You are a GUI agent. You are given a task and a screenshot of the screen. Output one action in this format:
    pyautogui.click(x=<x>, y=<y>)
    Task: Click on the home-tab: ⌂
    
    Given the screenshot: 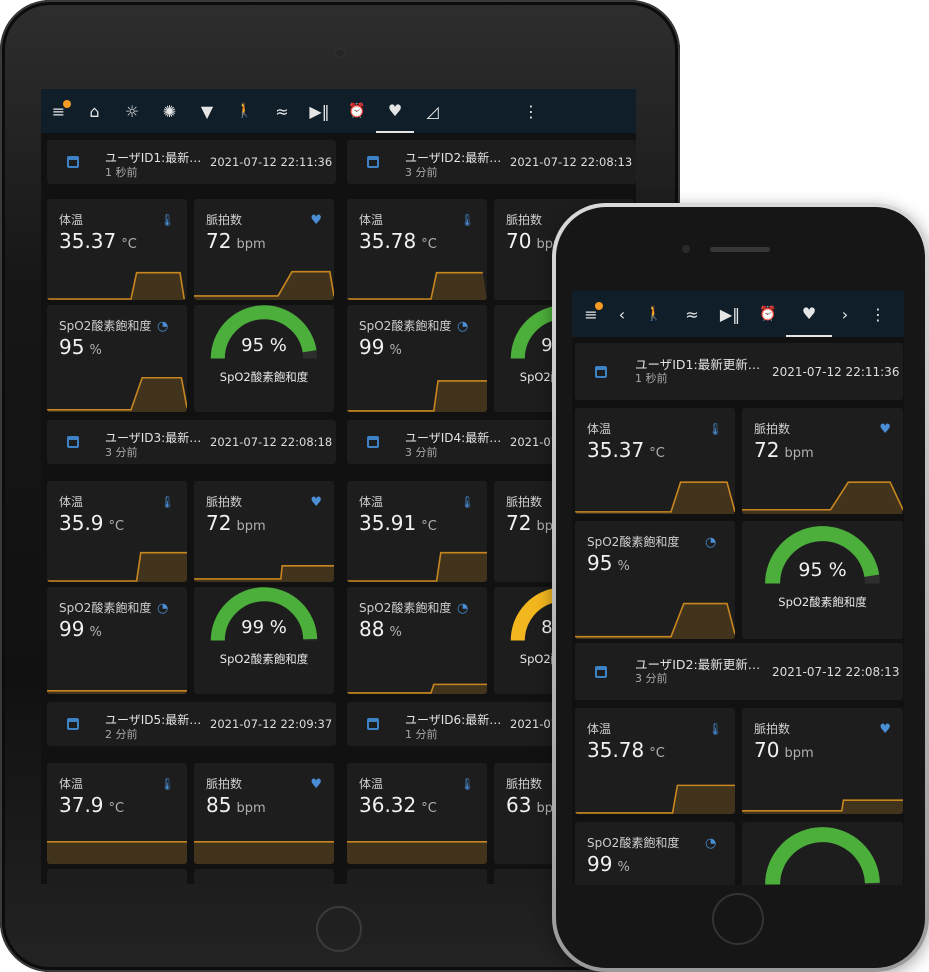 What is the action you would take?
    pyautogui.click(x=94, y=111)
    